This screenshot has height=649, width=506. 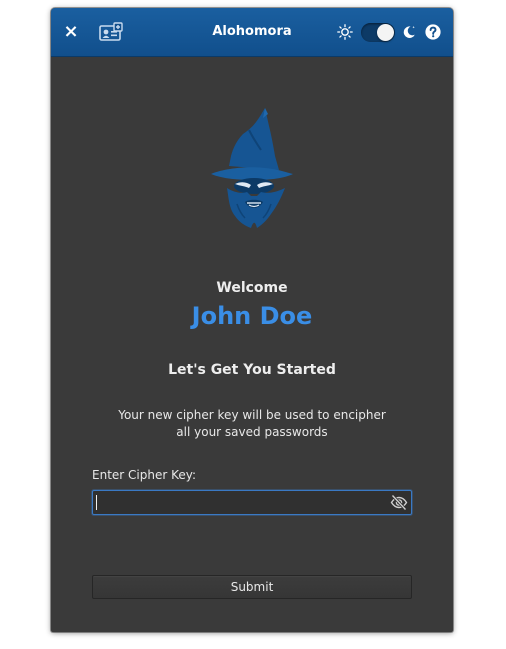 I want to click on close-icon: ×, so click(x=71, y=31).